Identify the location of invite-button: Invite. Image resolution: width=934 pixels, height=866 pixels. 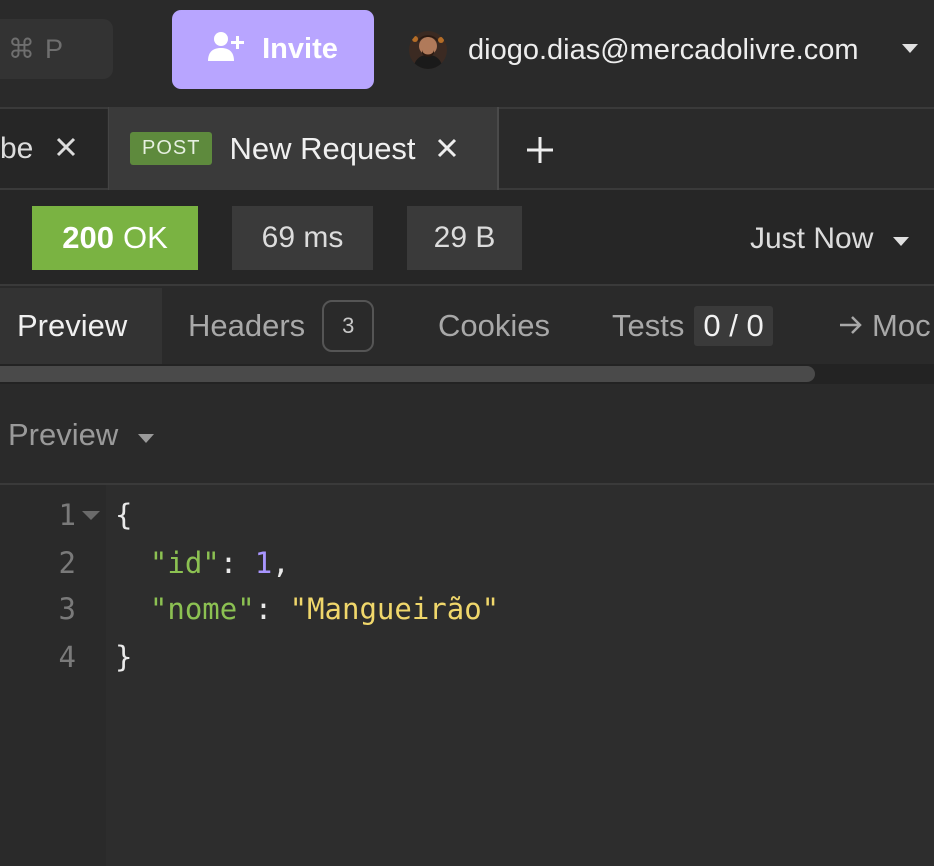
(273, 49).